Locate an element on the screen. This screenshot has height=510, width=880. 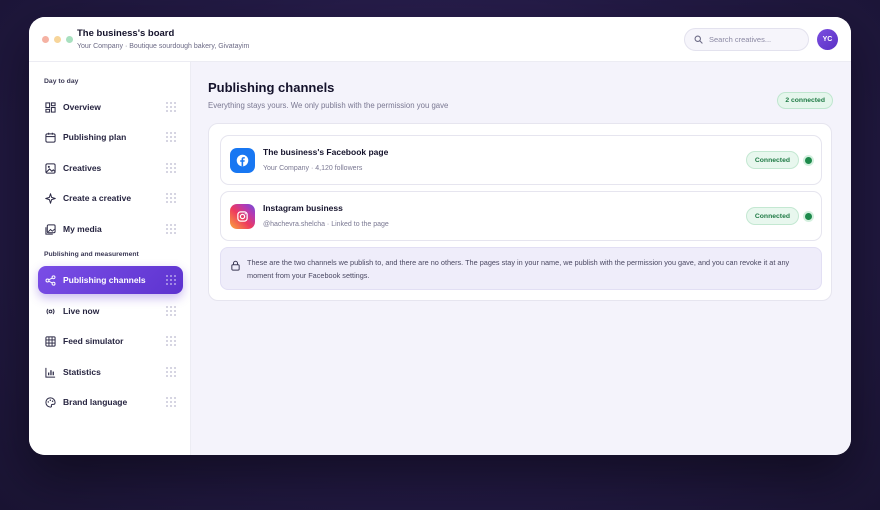
sidebar-item-brand-language: Brand language is located at coordinates (110, 402).